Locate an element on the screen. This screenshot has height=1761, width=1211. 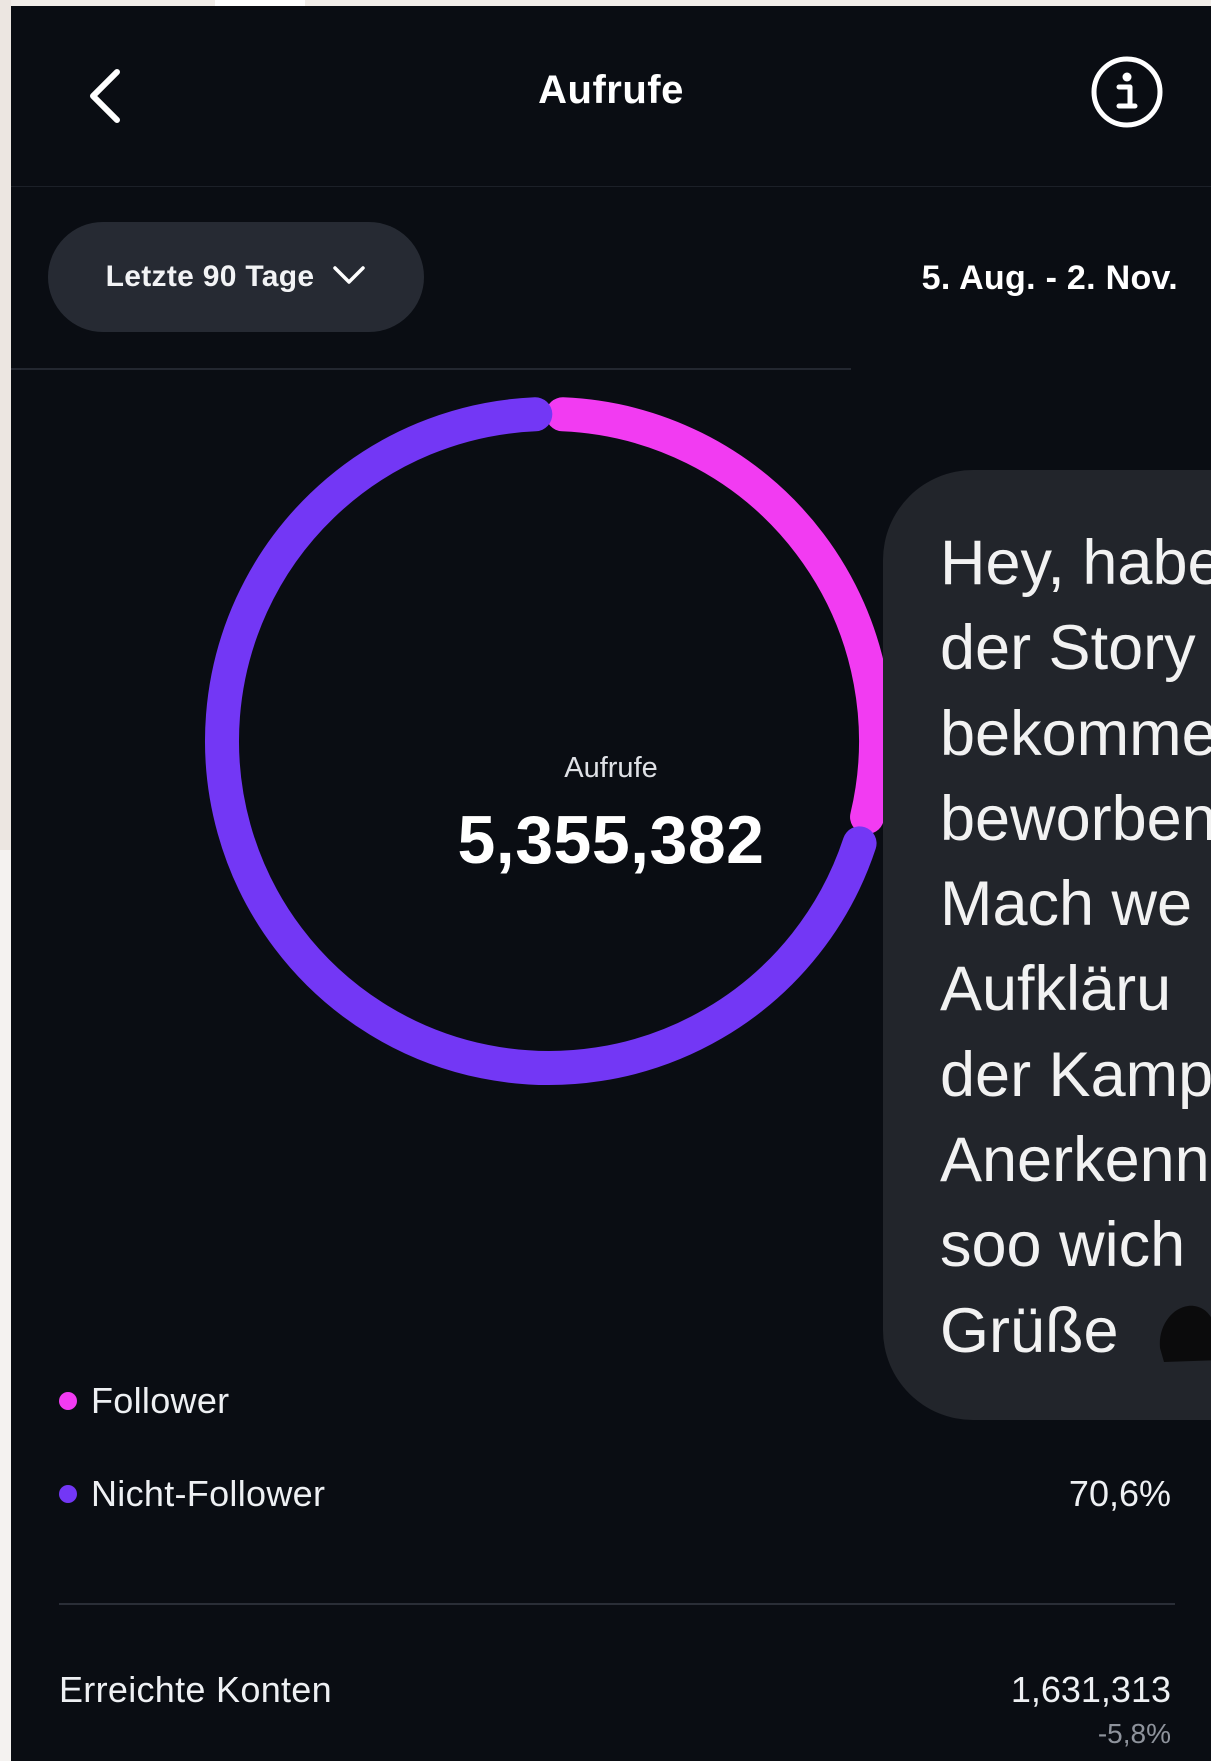
reached-accounts-label: Erreichte Konten is located at coordinates (195, 1689).